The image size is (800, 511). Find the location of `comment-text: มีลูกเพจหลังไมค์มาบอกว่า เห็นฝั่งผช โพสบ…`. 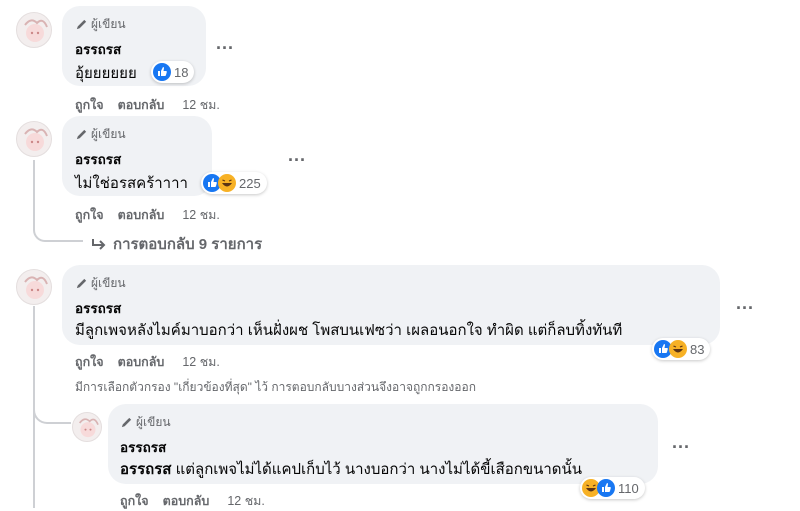

comment-text: มีลูกเพจหลังไมค์มาบอกว่า เห็นฝั่งผช โพสบ… is located at coordinates (349, 330).